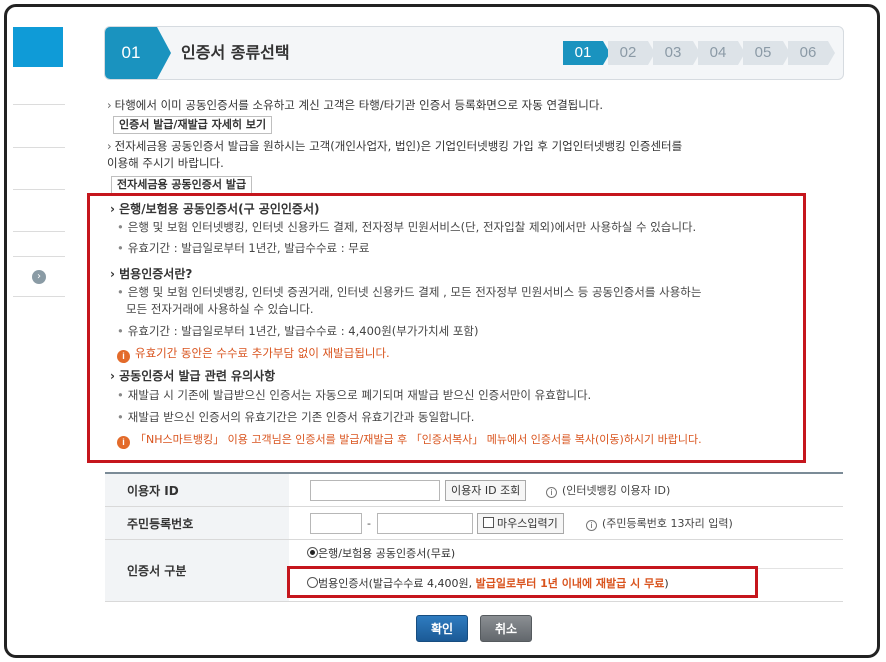  I want to click on rrn-back-input, so click(425, 523).